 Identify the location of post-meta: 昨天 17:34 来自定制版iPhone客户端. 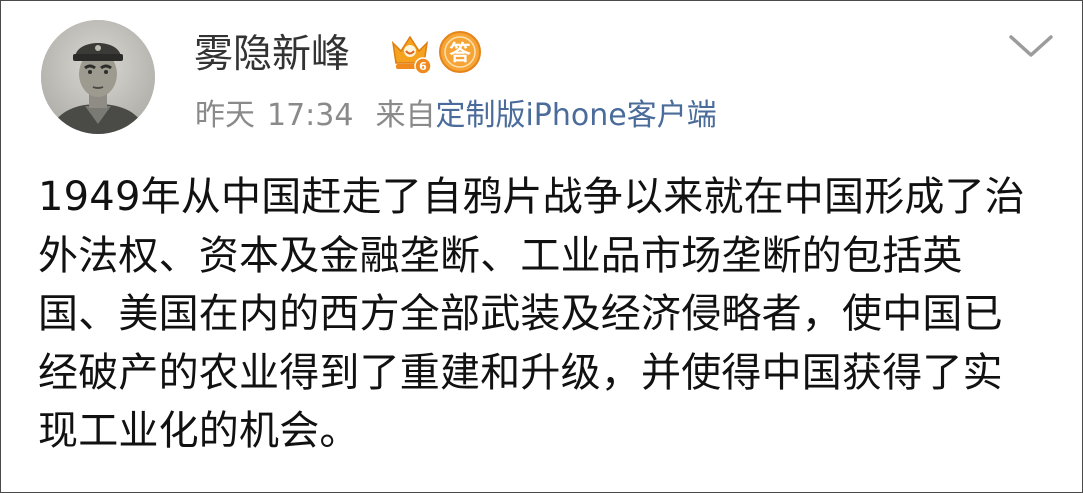
(456, 116).